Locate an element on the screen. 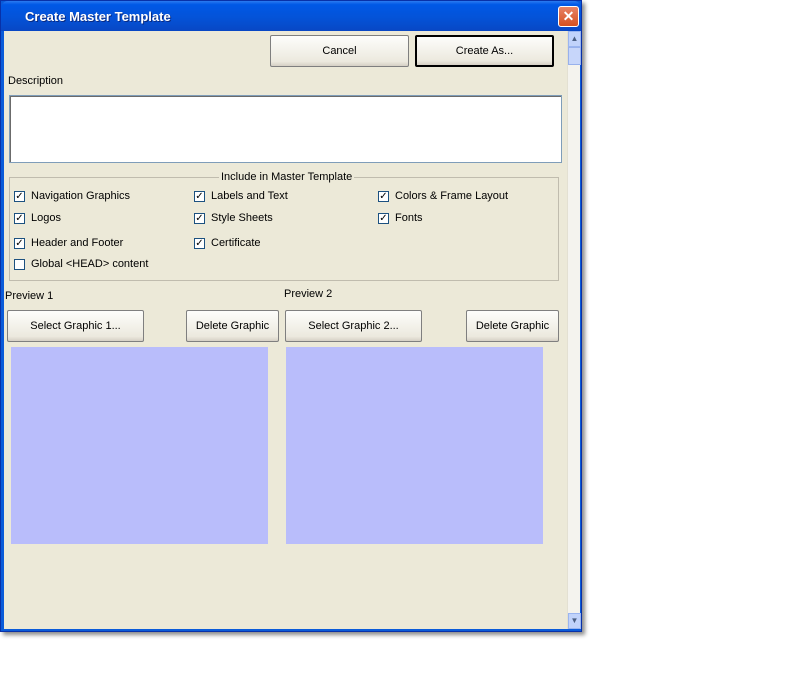 The image size is (800, 700). preview-2-image is located at coordinates (414, 445).